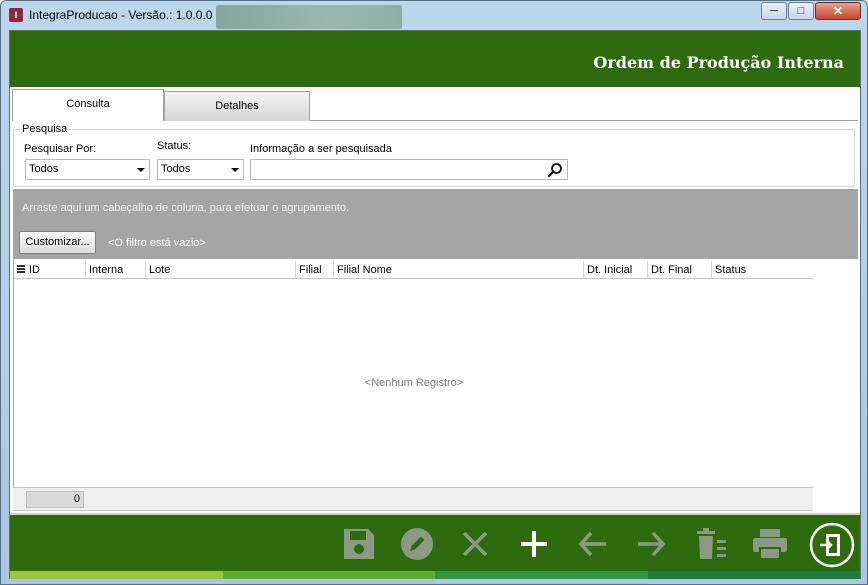 The width and height of the screenshot is (868, 585). I want to click on minimize-button: ─, so click(774, 11).